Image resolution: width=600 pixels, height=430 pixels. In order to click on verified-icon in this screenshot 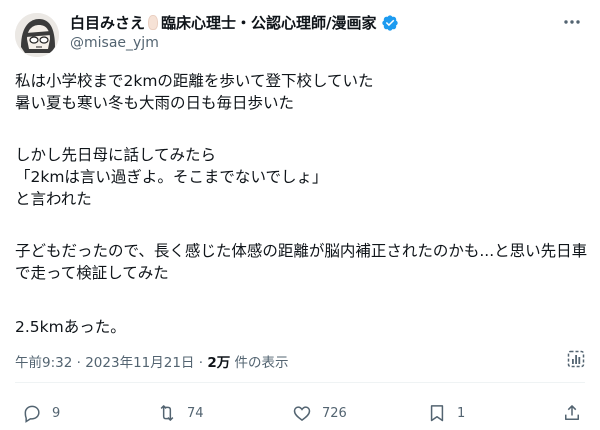, I will do `click(390, 23)`.